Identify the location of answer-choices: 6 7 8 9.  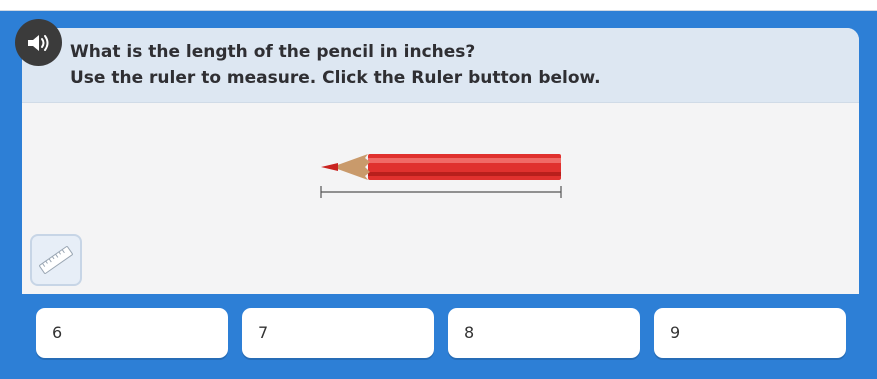
(441, 333).